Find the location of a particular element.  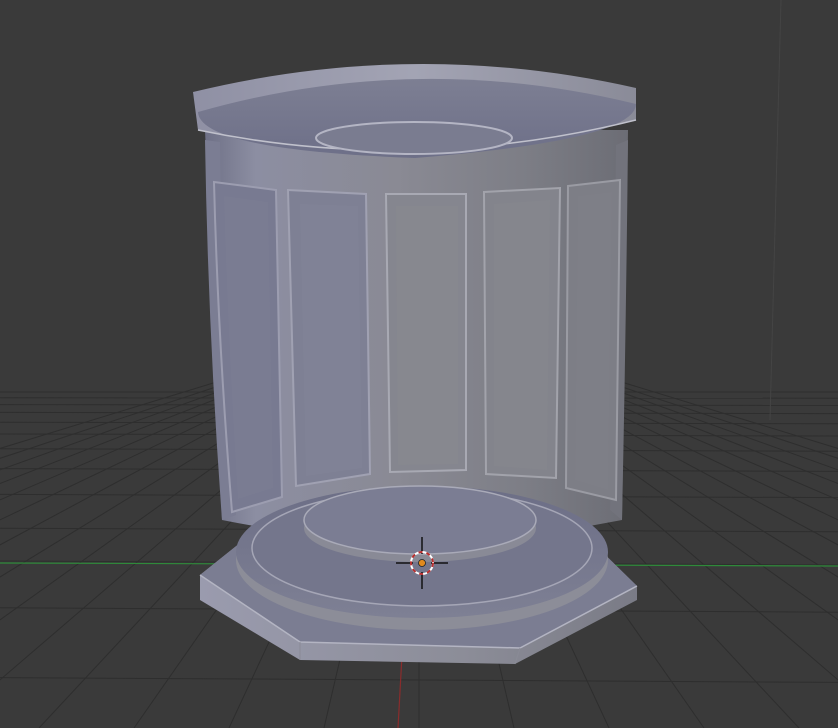

floor-disc is located at coordinates (422, 557).